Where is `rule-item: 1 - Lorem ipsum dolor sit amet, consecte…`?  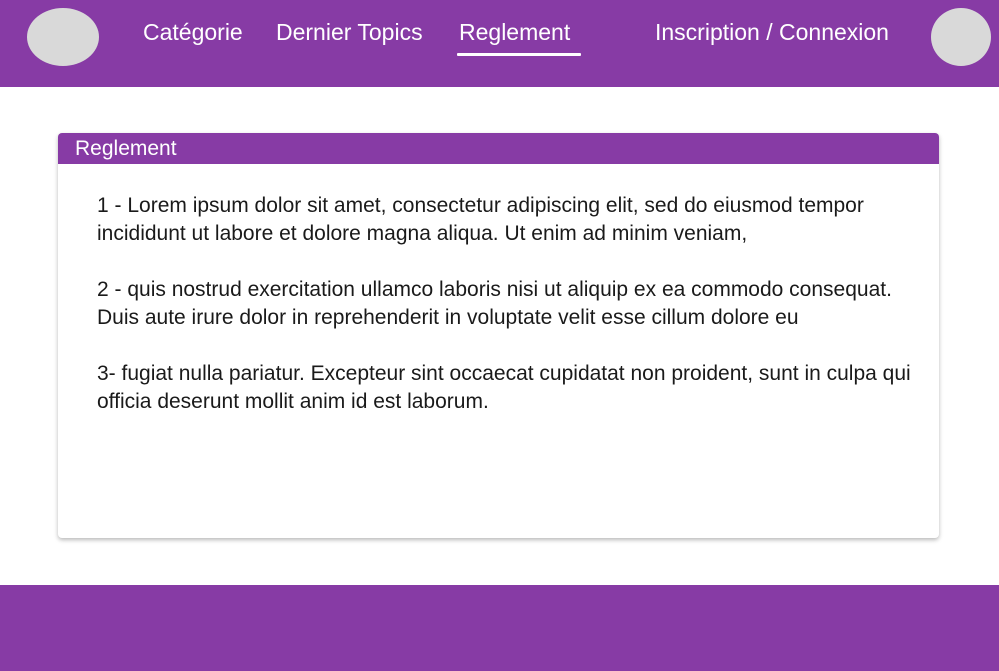
rule-item: 1 - Lorem ipsum dolor sit amet, consecte… is located at coordinates (480, 219).